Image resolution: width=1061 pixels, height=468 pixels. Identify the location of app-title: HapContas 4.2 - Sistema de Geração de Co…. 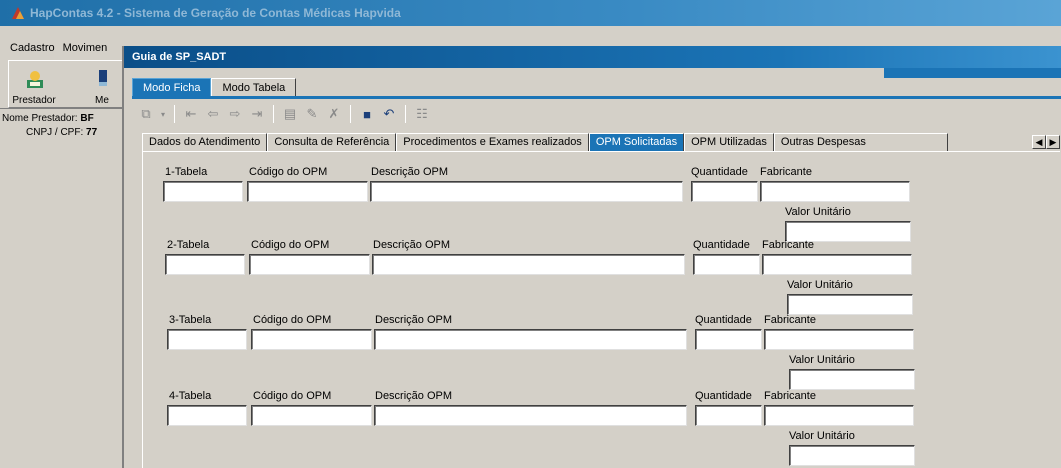
(215, 13).